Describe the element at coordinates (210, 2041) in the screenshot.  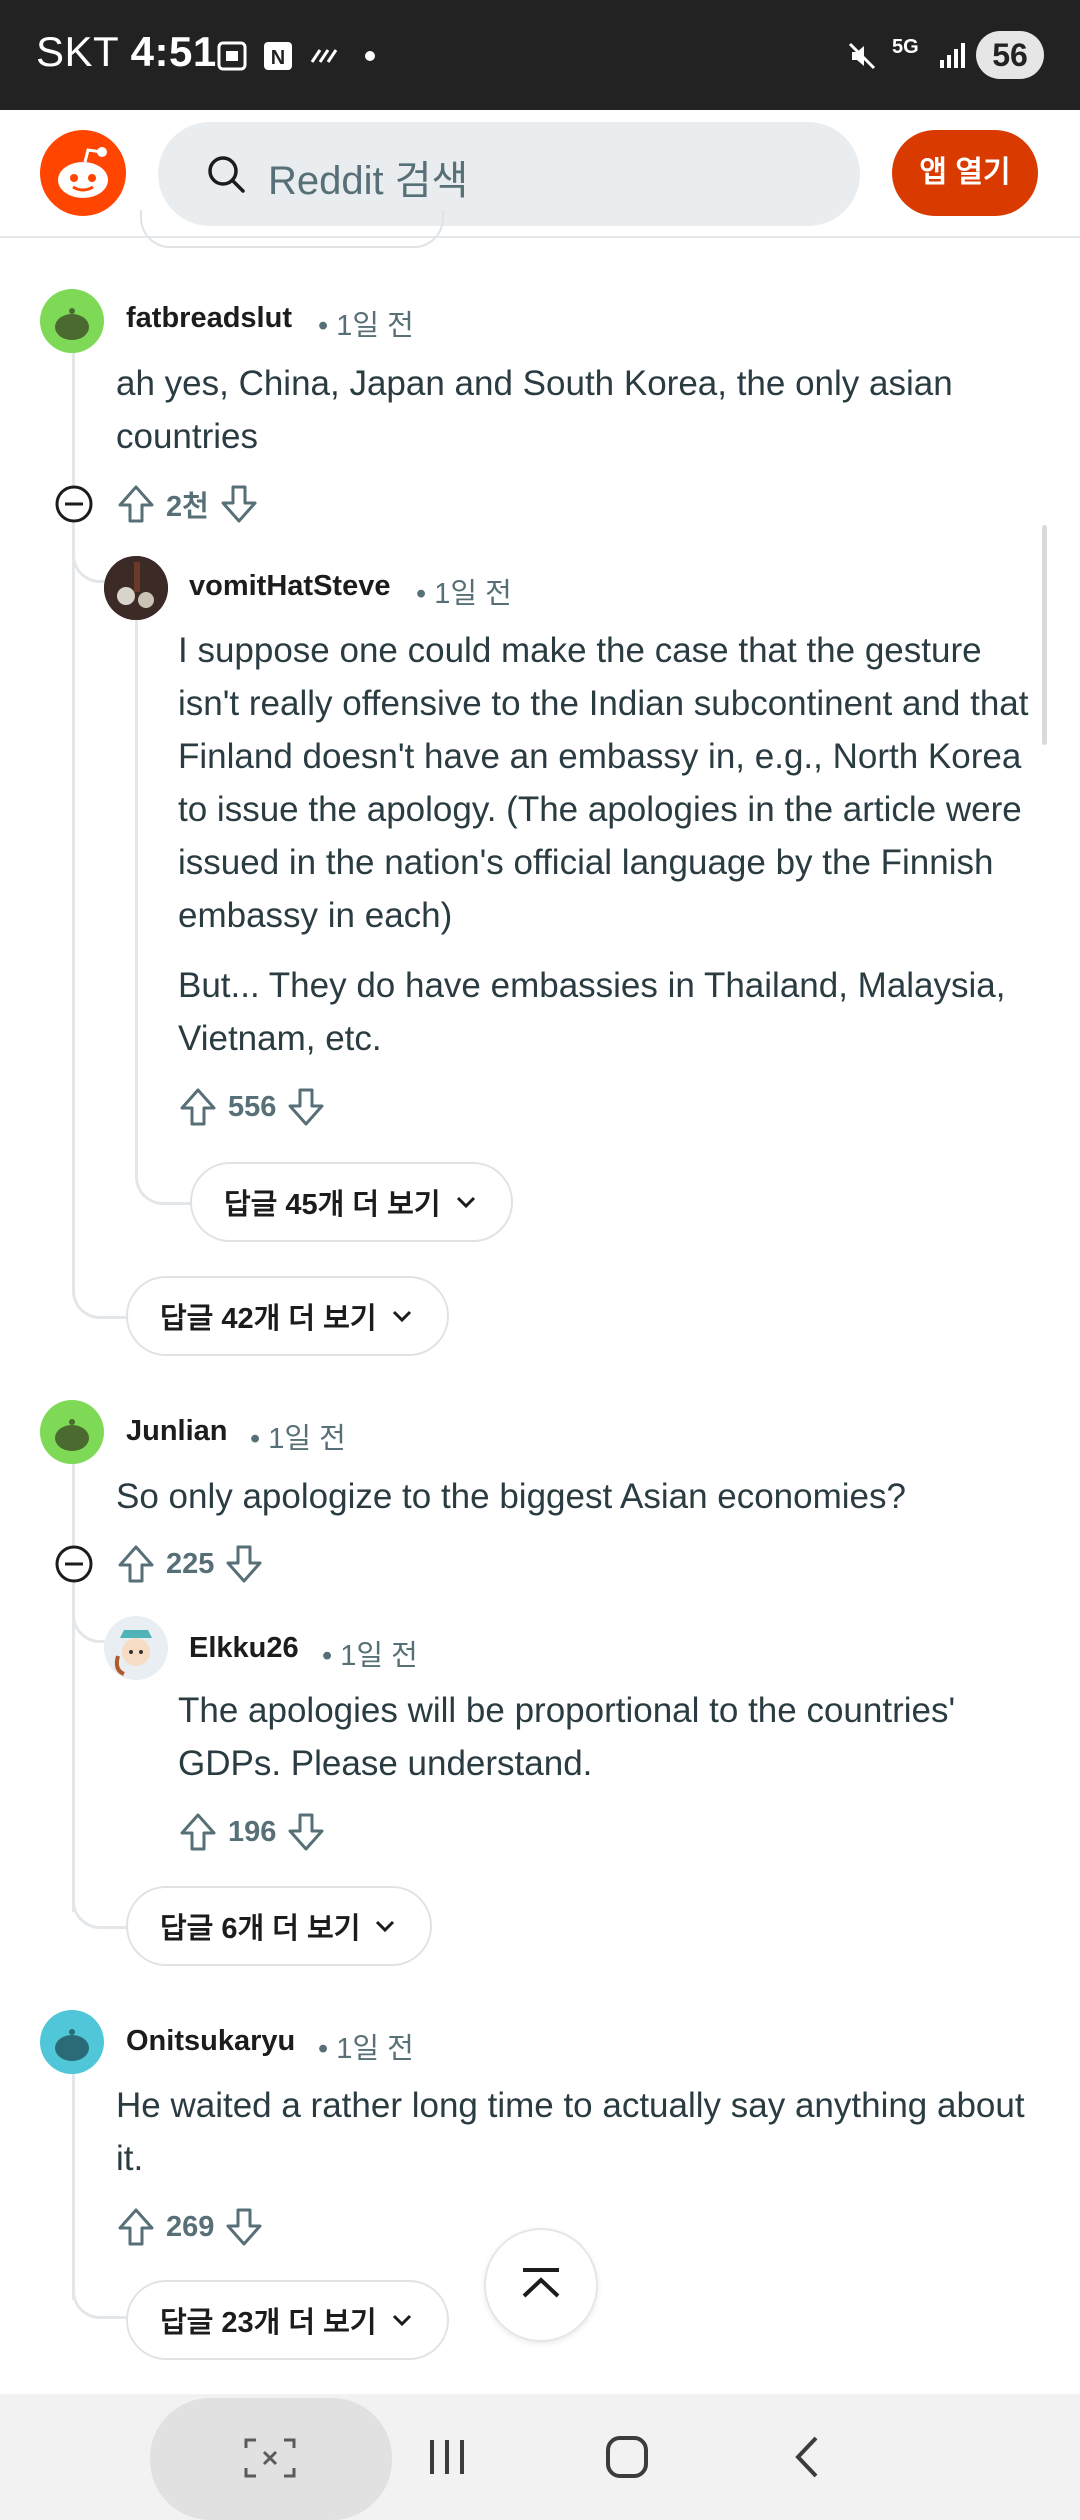
I see `comment-username: Onitsukaryu` at that location.